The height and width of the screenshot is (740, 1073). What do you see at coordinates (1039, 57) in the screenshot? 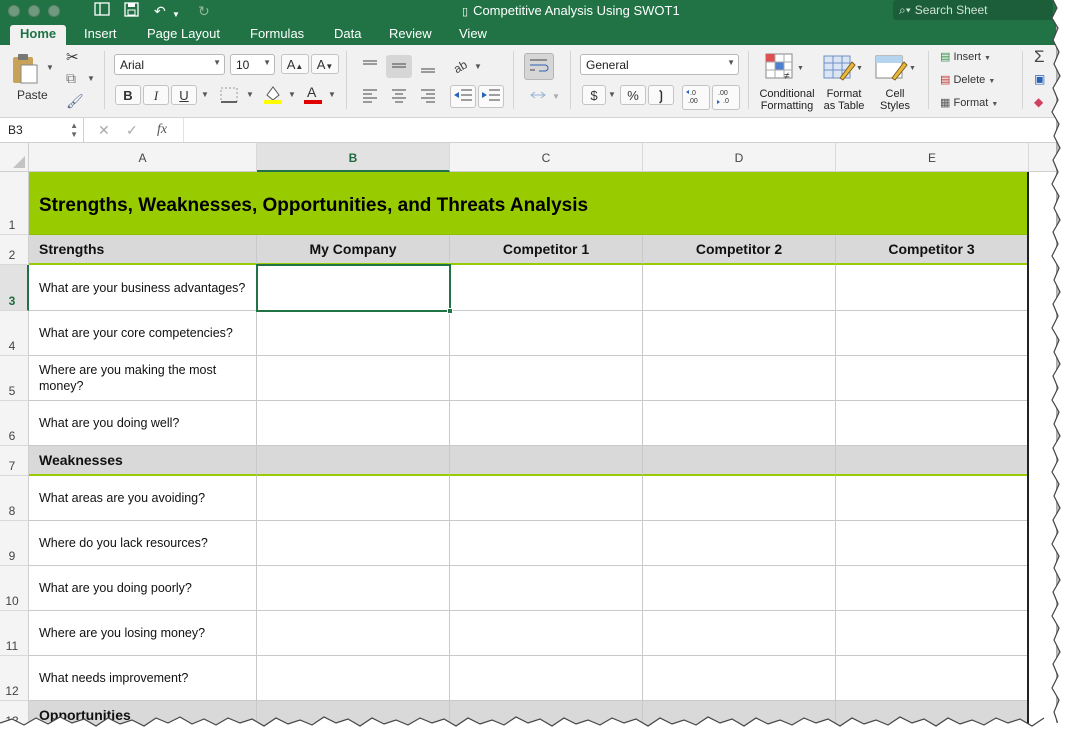
I see `autosum-icon: Σ` at bounding box center [1039, 57].